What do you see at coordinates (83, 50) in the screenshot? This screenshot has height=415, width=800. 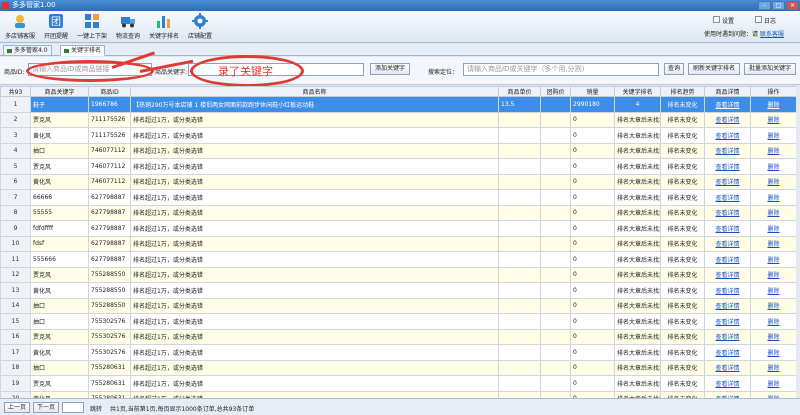 I see `tab-keyword-rank: 关键字排名` at bounding box center [83, 50].